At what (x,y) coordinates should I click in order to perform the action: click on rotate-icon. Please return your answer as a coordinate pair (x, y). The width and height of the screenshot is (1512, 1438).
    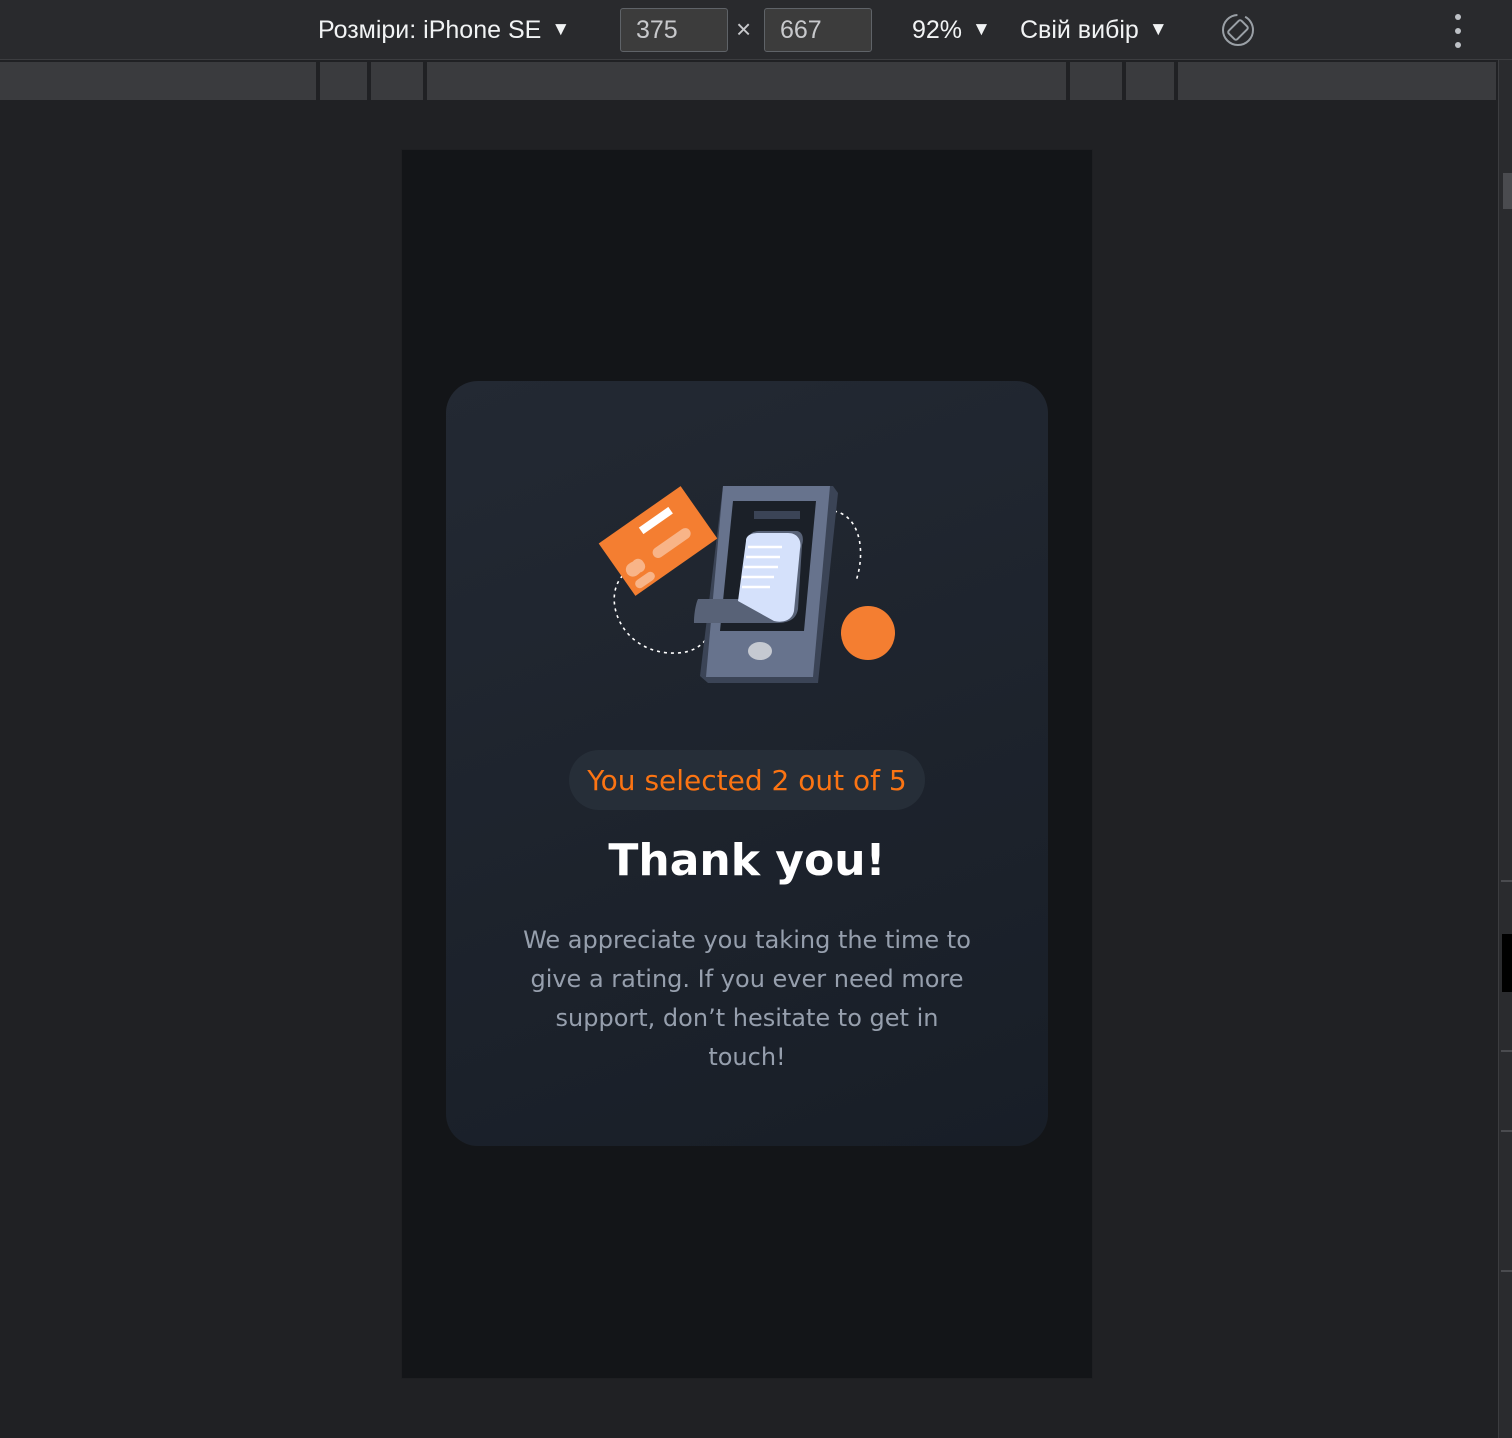
    Looking at the image, I should click on (1238, 30).